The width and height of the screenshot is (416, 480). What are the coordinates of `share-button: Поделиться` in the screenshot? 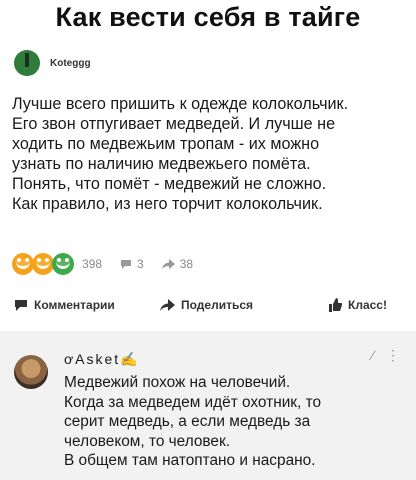 It's located at (206, 305).